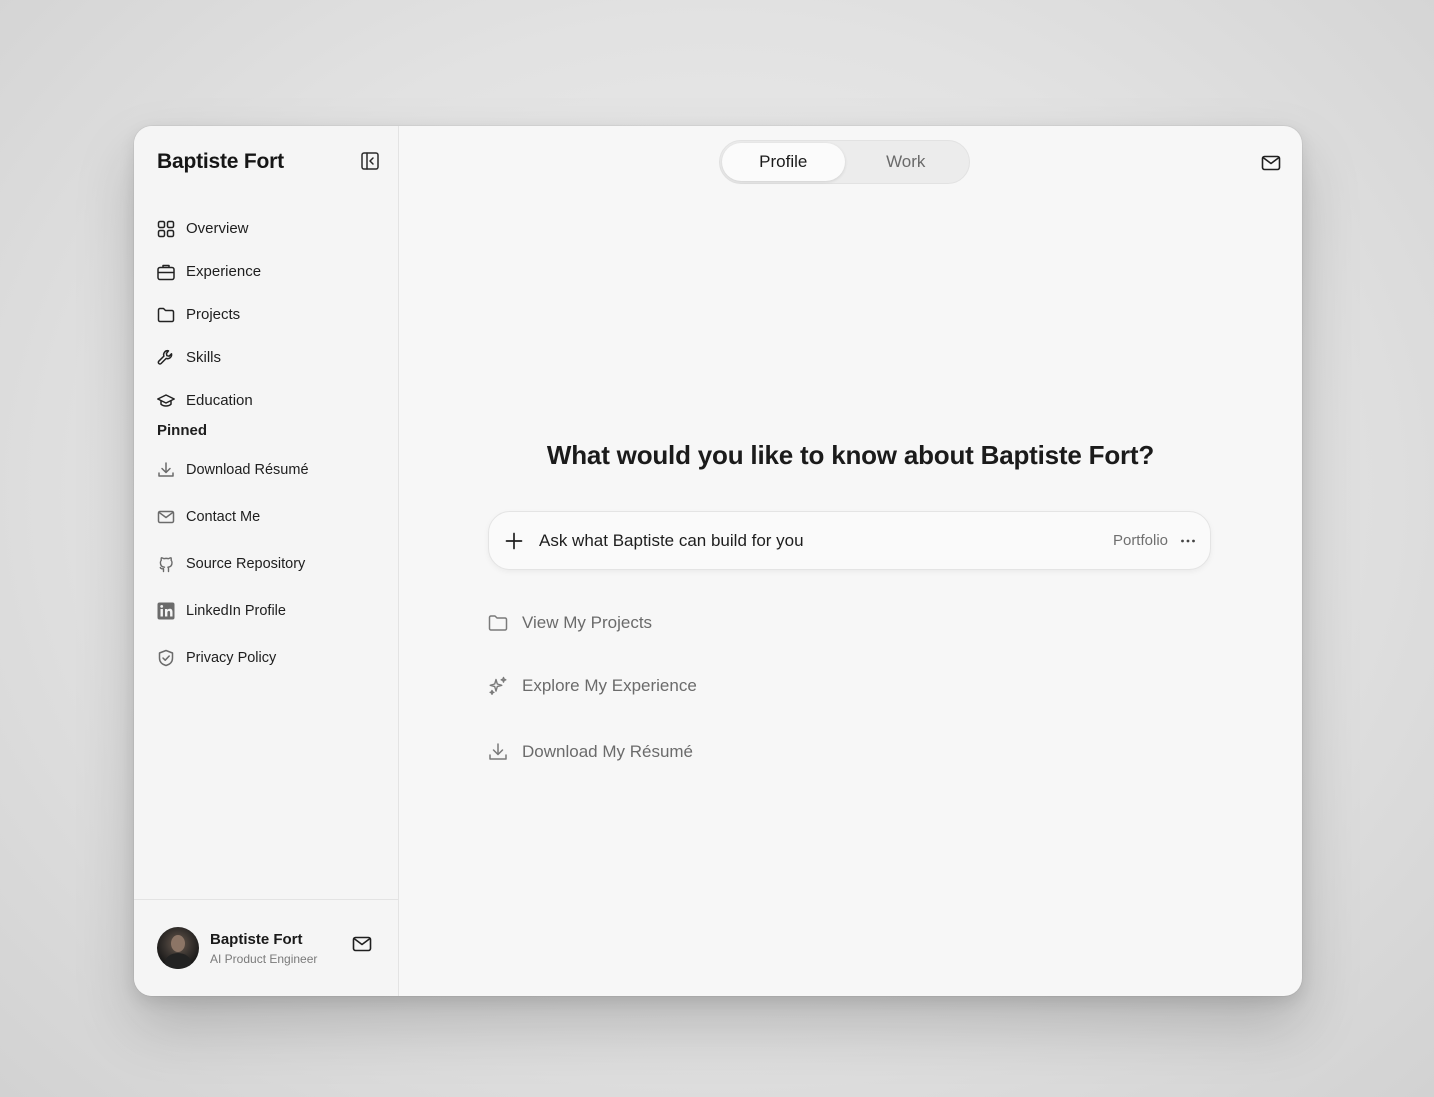 Image resolution: width=1434 pixels, height=1097 pixels. What do you see at coordinates (213, 314) in the screenshot?
I see `sidebar-item-label: Projects` at bounding box center [213, 314].